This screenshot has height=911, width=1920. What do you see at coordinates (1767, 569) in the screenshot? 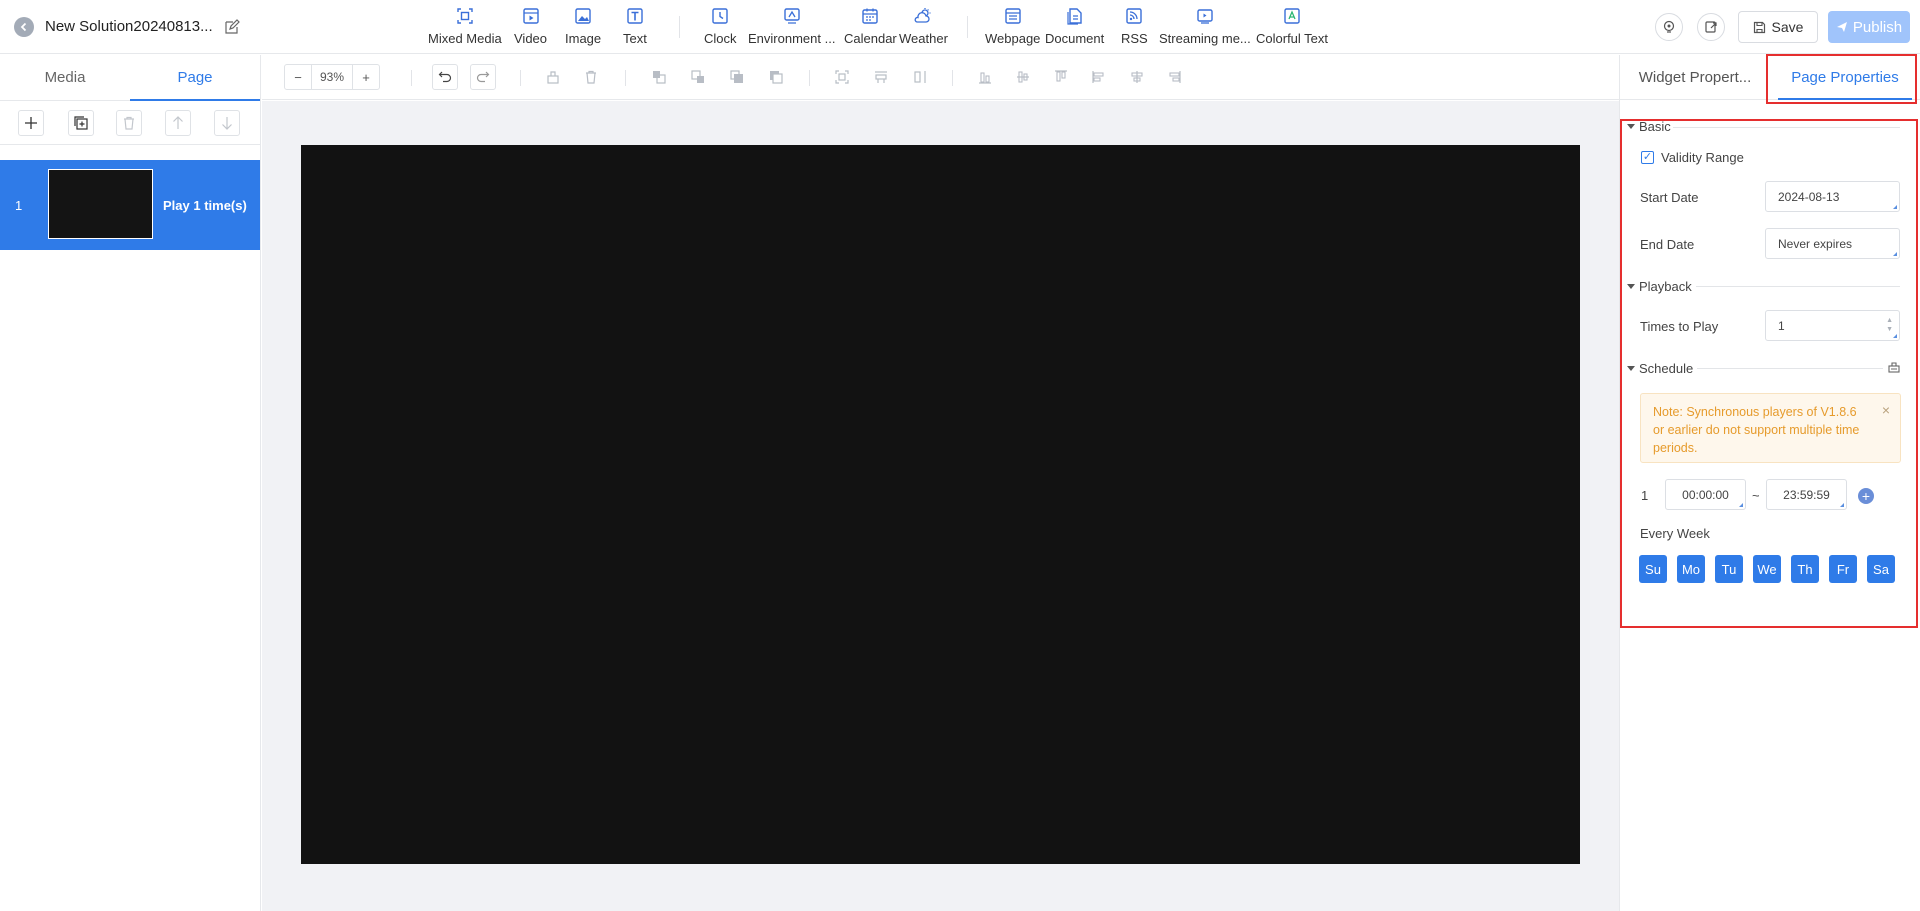
I see `day-wednesday: We` at bounding box center [1767, 569].